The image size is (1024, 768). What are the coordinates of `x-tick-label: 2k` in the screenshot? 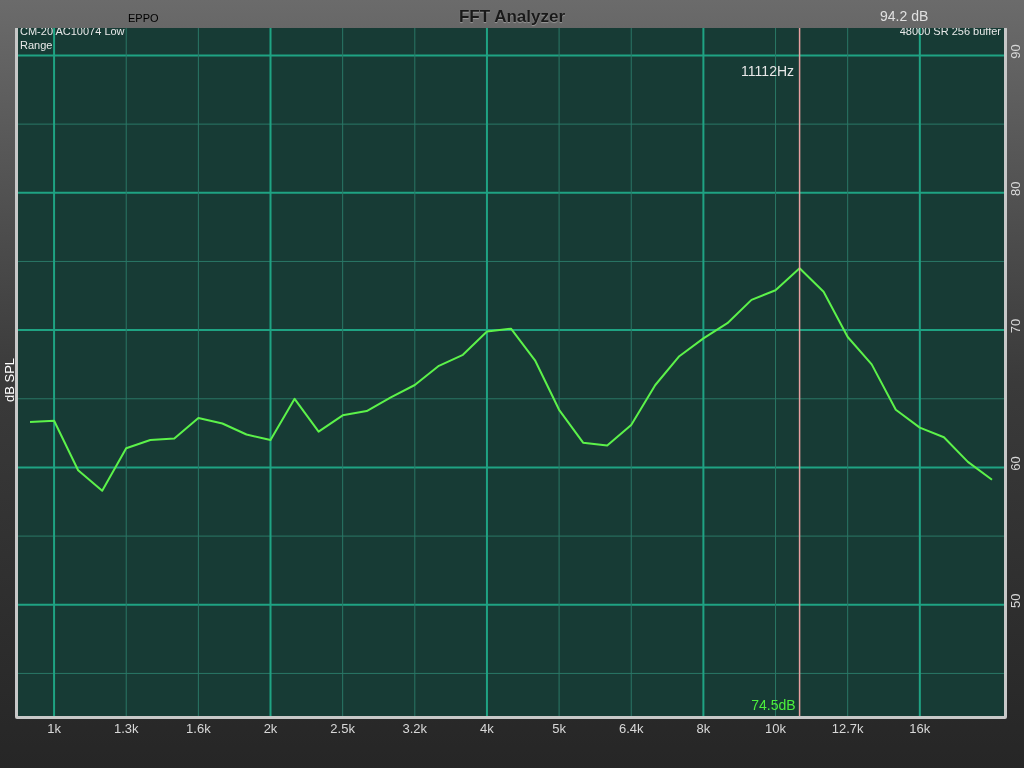 It's located at (270, 728).